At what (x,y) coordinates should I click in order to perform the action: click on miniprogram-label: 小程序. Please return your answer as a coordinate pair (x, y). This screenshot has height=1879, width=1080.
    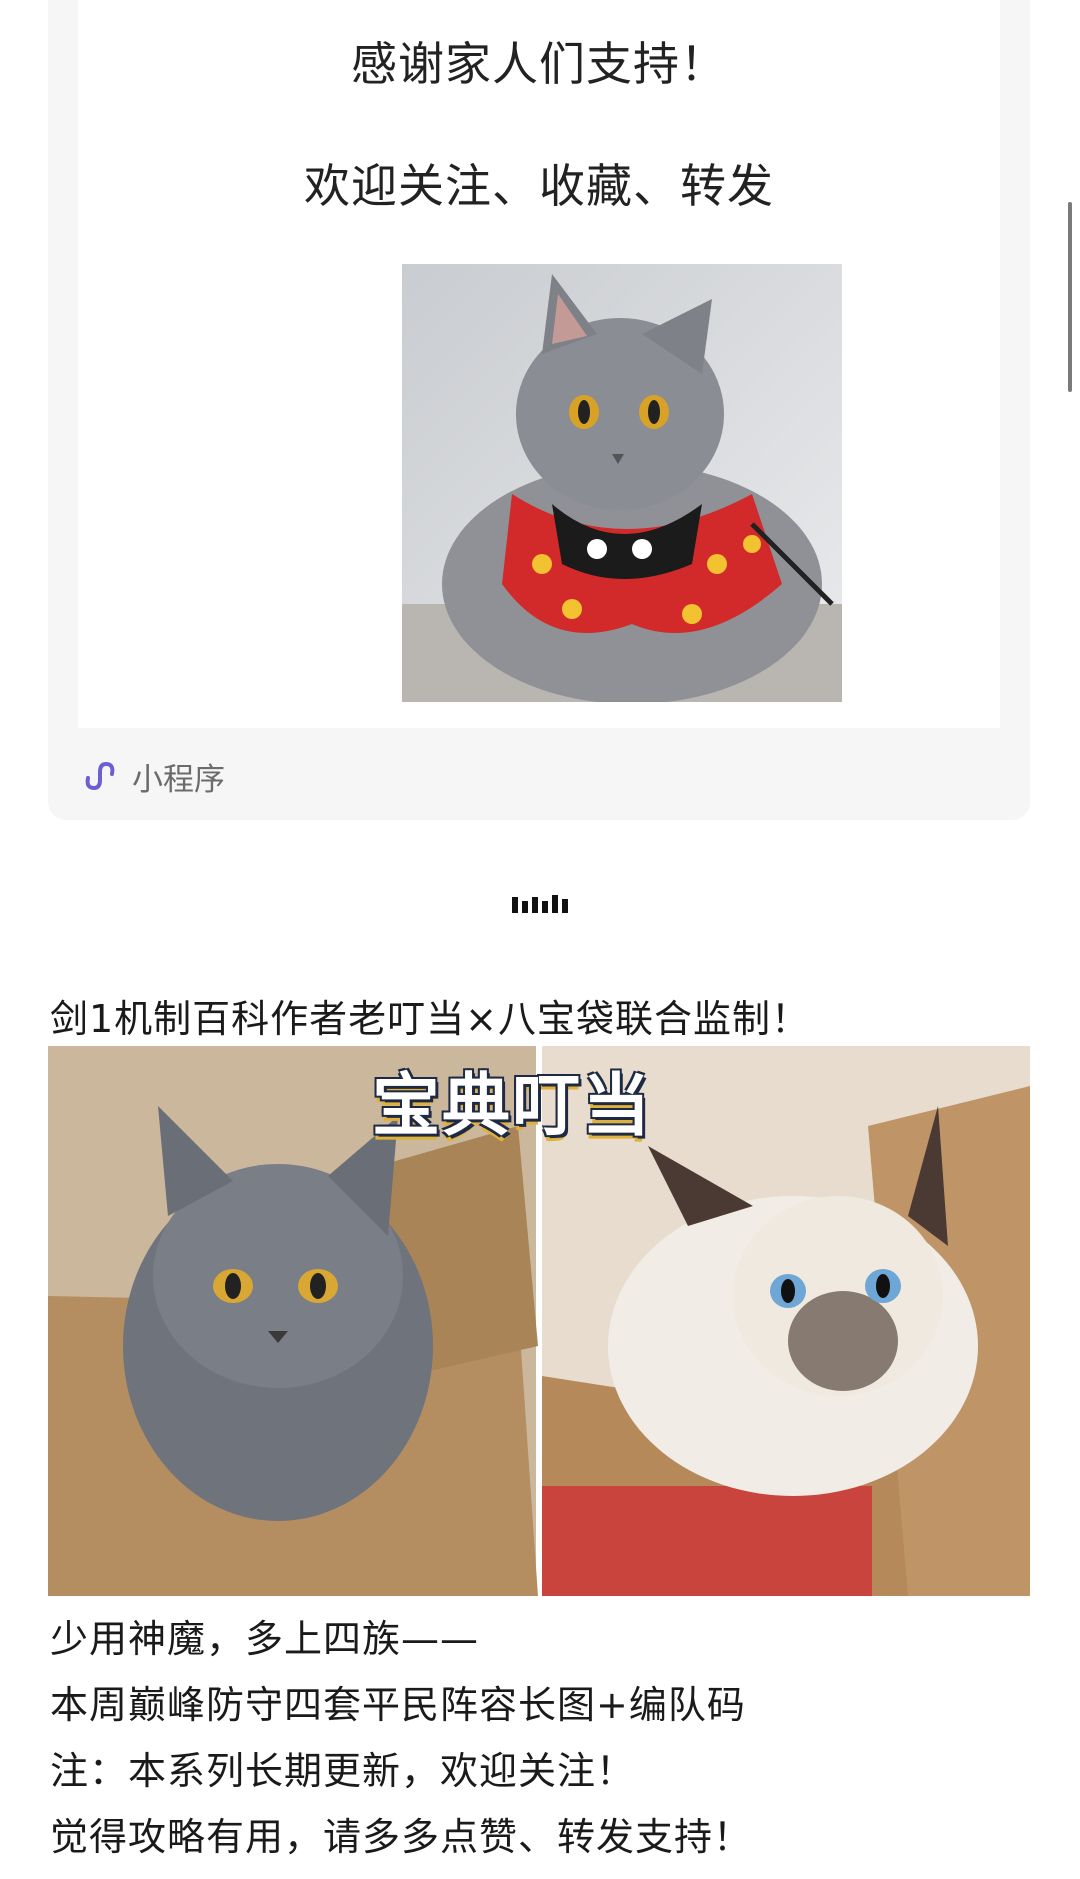
    Looking at the image, I should click on (178, 779).